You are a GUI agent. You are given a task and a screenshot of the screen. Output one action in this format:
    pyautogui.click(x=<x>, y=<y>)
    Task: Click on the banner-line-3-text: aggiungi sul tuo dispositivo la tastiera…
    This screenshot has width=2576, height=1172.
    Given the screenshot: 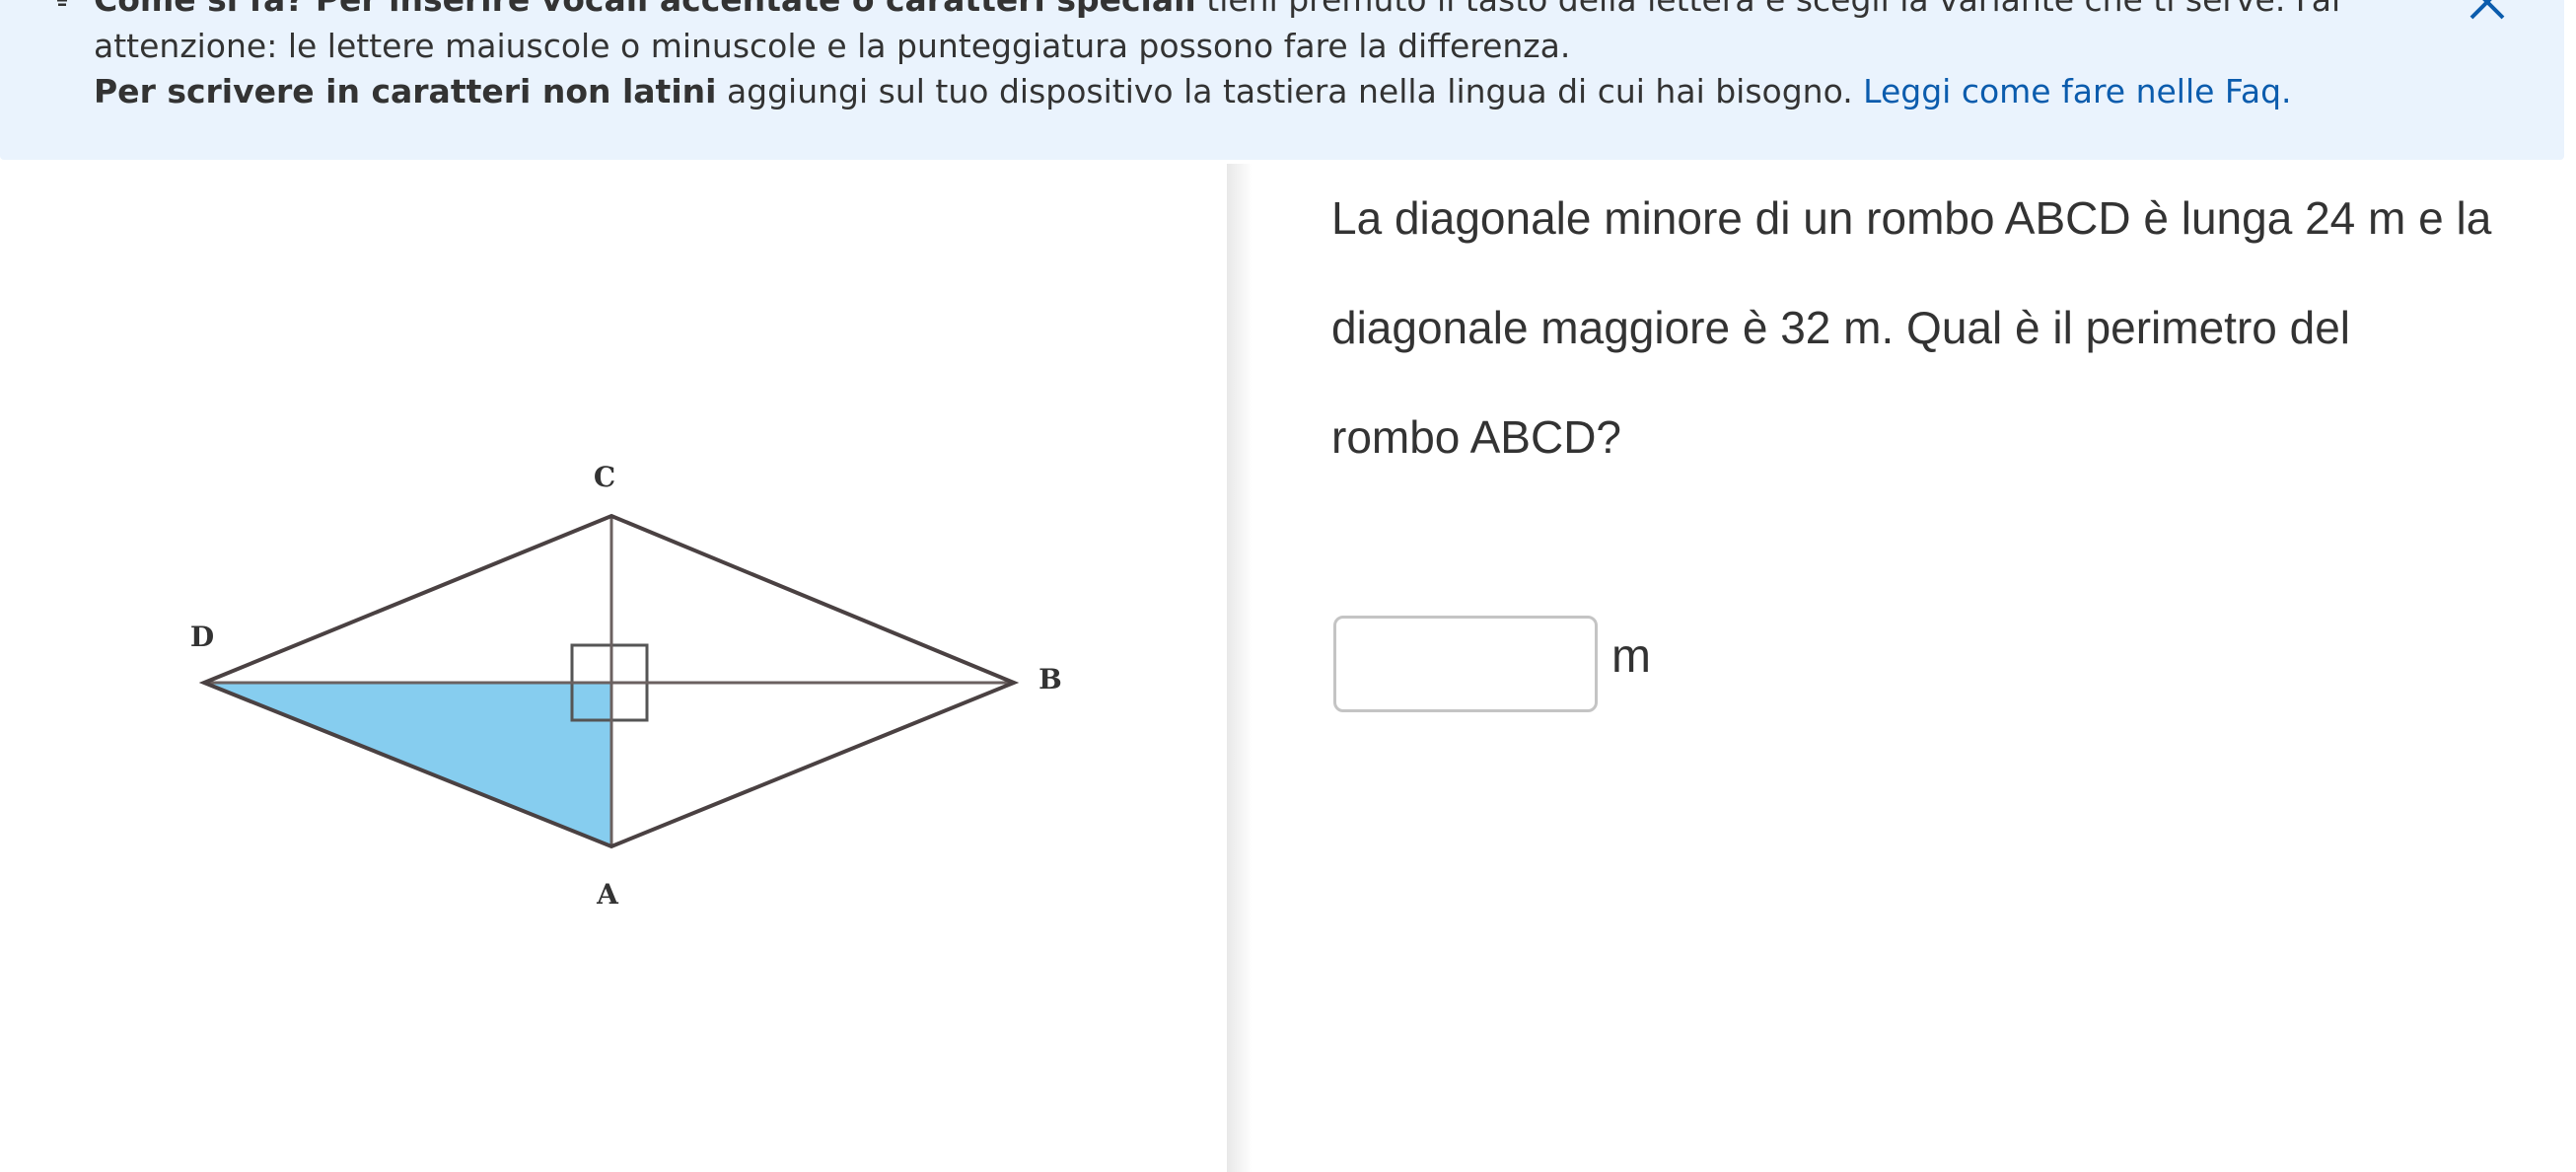 What is the action you would take?
    pyautogui.click(x=1290, y=91)
    